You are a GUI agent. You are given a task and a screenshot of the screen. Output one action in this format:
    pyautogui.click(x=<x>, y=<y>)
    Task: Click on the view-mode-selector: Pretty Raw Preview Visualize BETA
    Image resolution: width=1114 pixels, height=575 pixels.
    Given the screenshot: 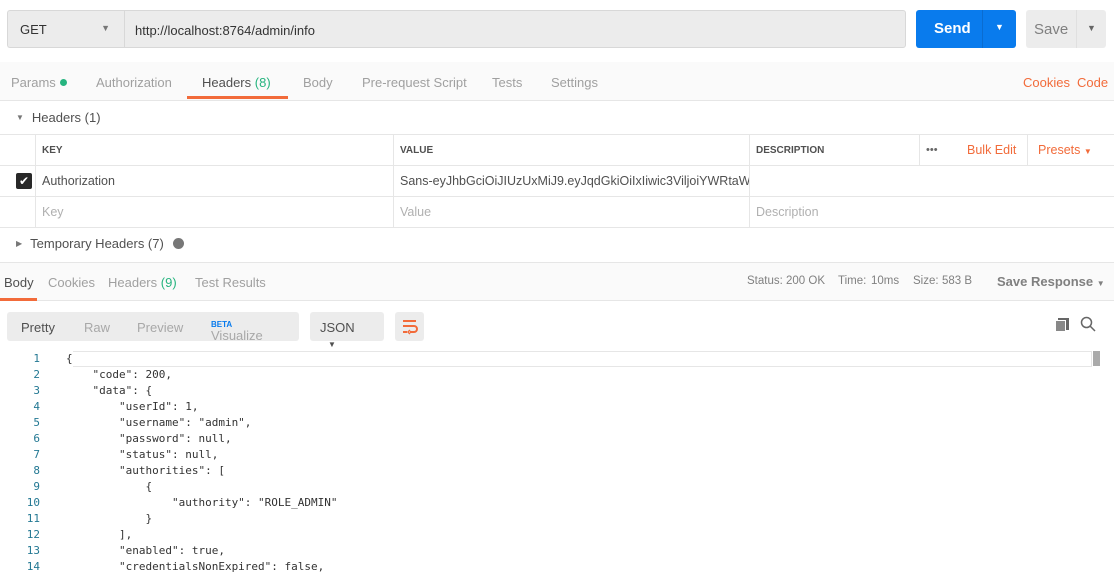 What is the action you would take?
    pyautogui.click(x=153, y=327)
    